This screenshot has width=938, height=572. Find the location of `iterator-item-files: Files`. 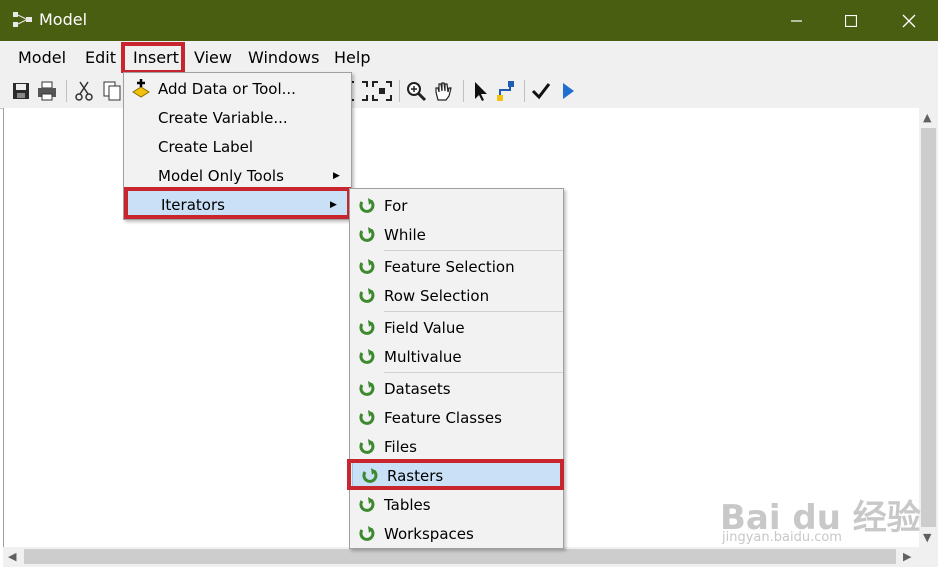

iterator-item-files: Files is located at coordinates (456, 446).